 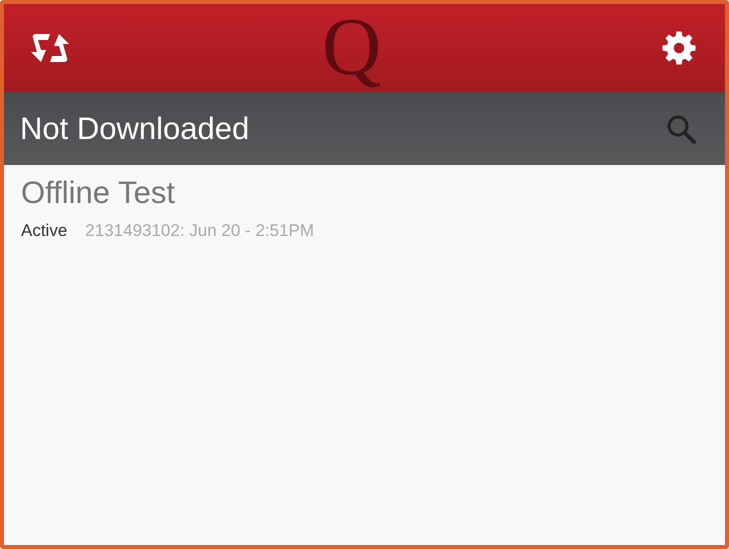 I want to click on settings-icon, so click(x=679, y=48).